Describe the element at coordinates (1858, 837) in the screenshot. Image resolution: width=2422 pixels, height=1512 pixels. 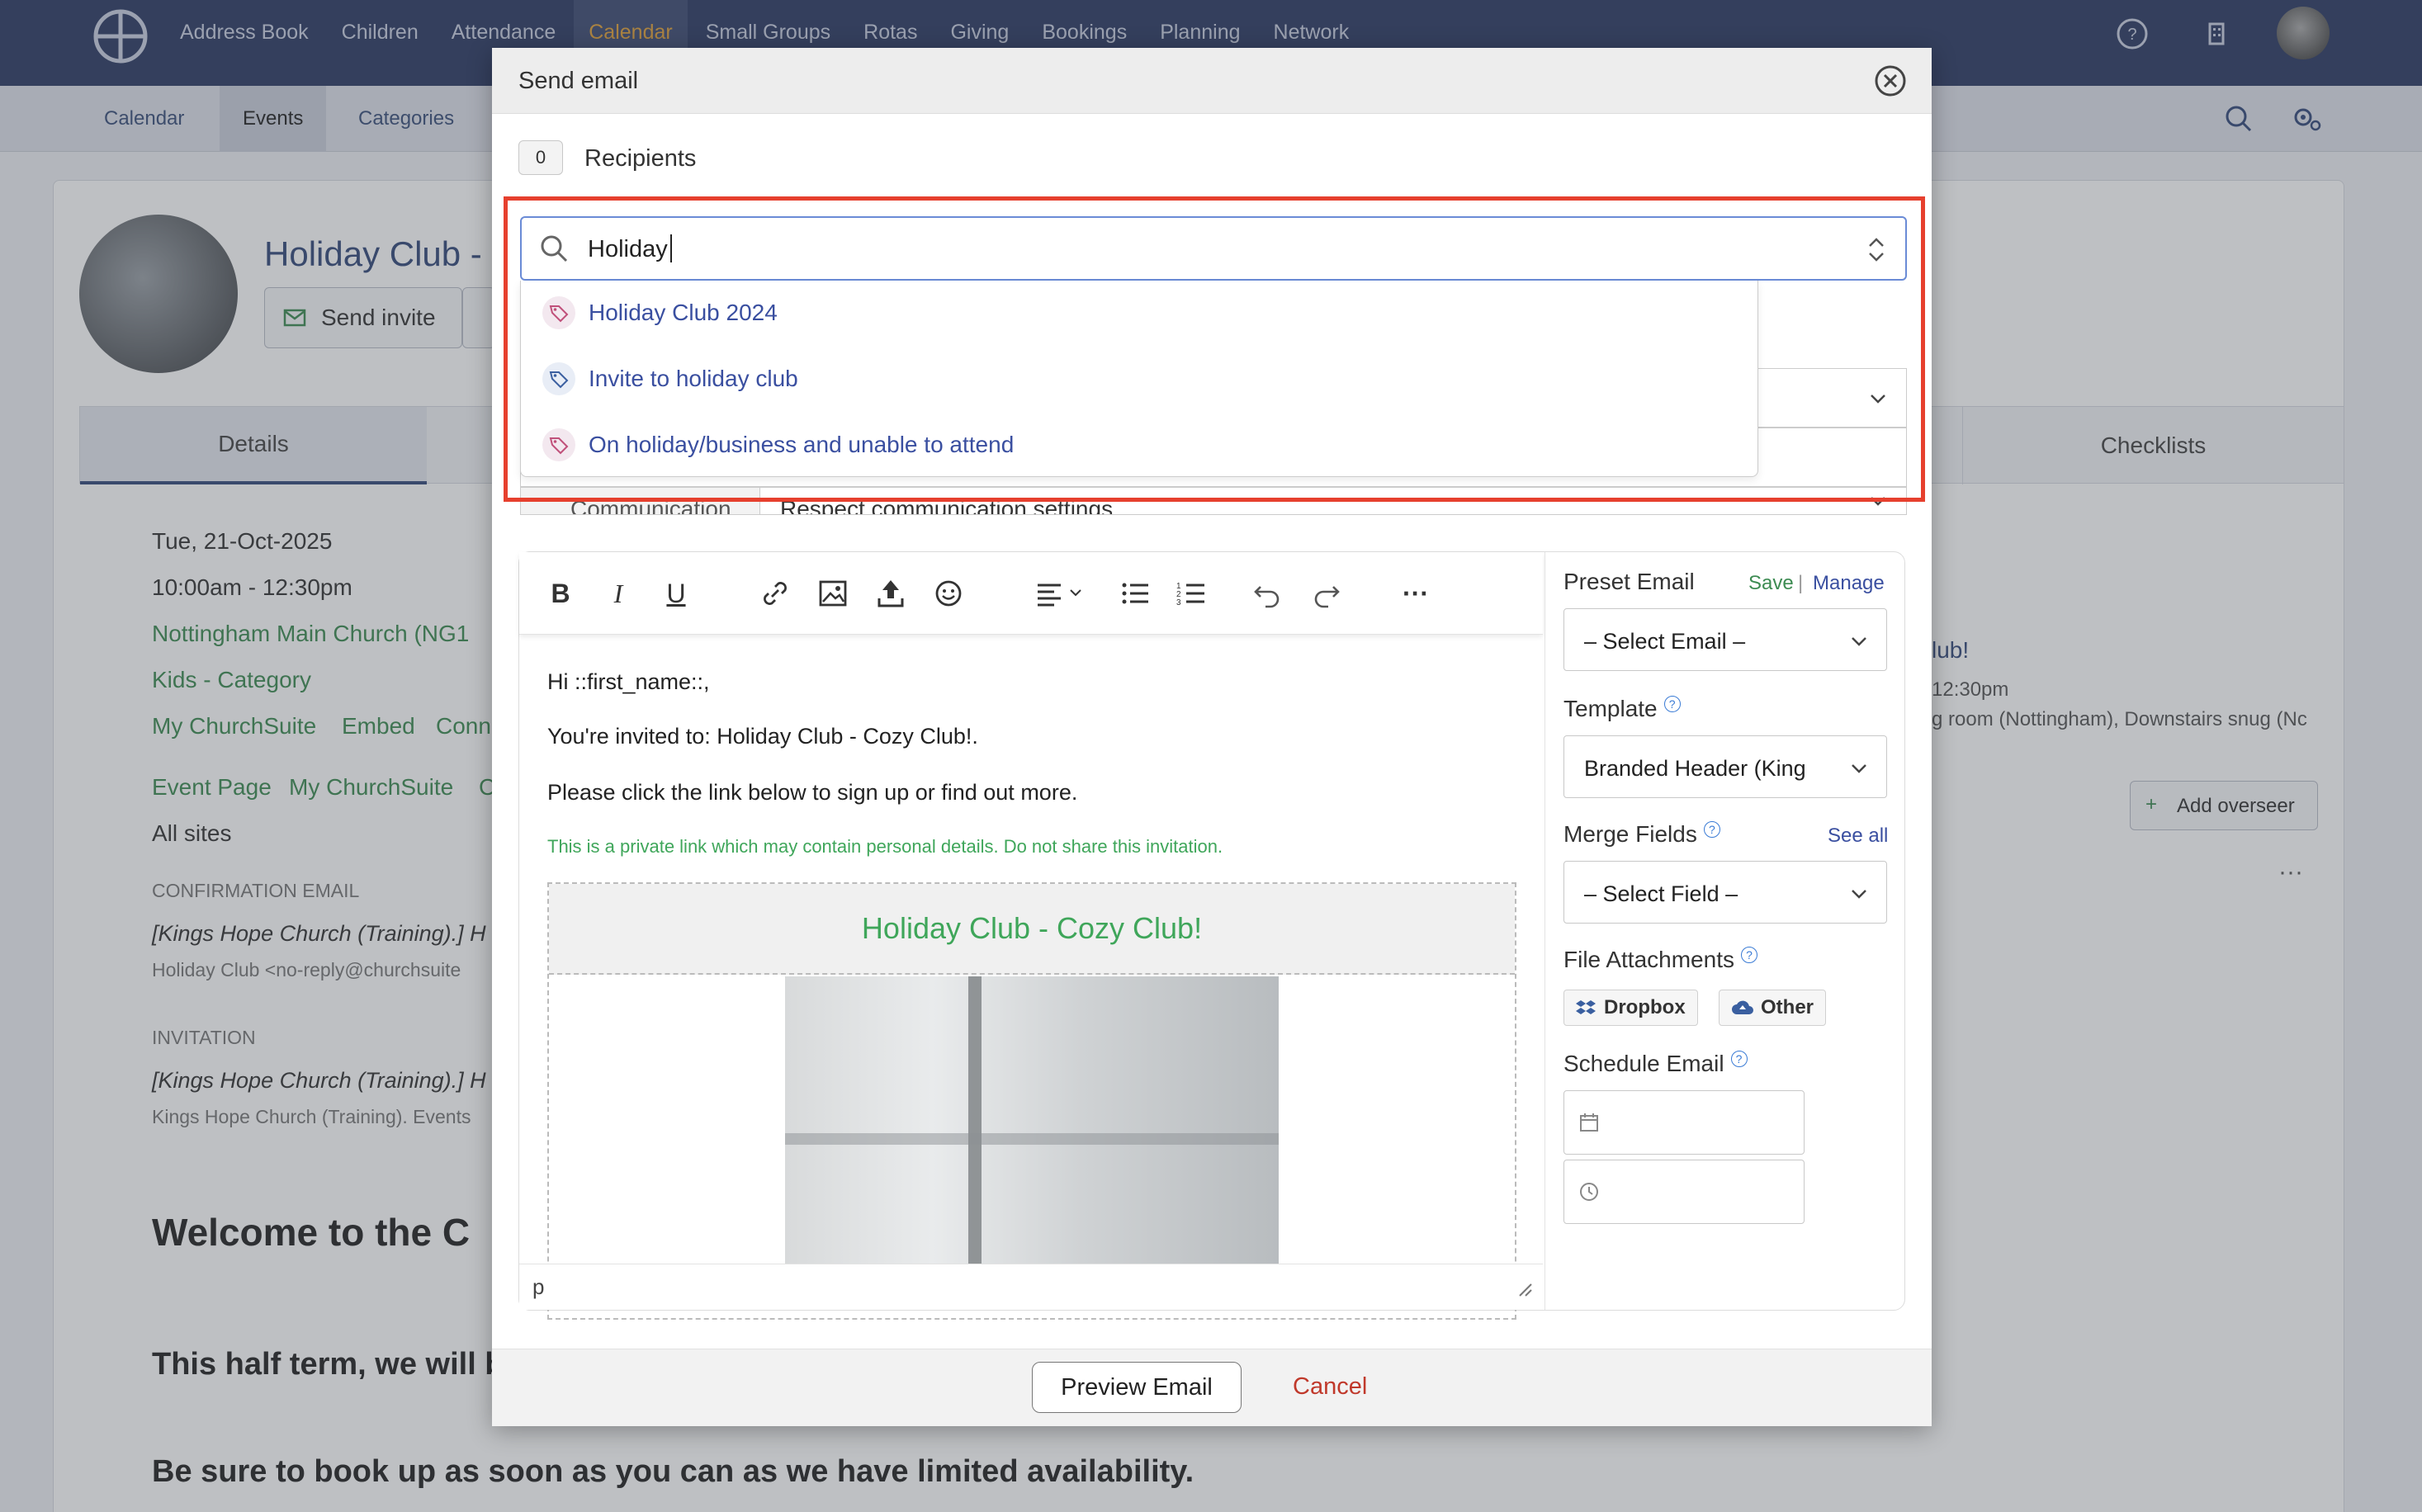
I see `see-all-link: See all` at that location.